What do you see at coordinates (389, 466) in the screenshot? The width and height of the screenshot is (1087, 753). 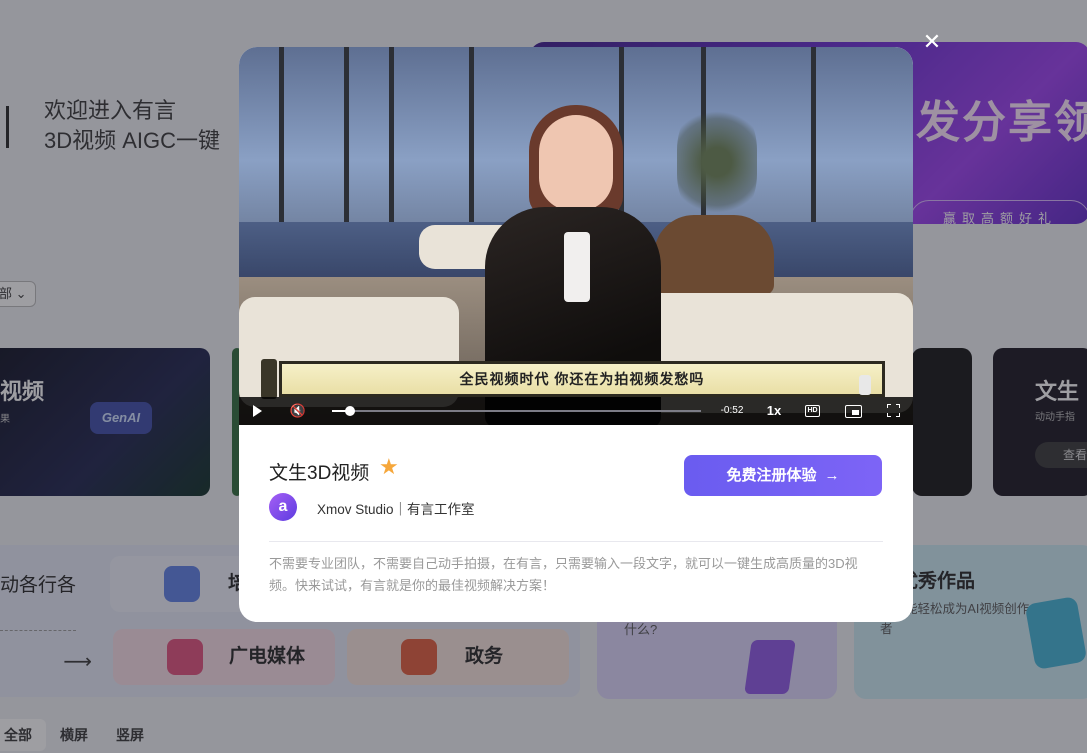 I see `star-icon: ★` at bounding box center [389, 466].